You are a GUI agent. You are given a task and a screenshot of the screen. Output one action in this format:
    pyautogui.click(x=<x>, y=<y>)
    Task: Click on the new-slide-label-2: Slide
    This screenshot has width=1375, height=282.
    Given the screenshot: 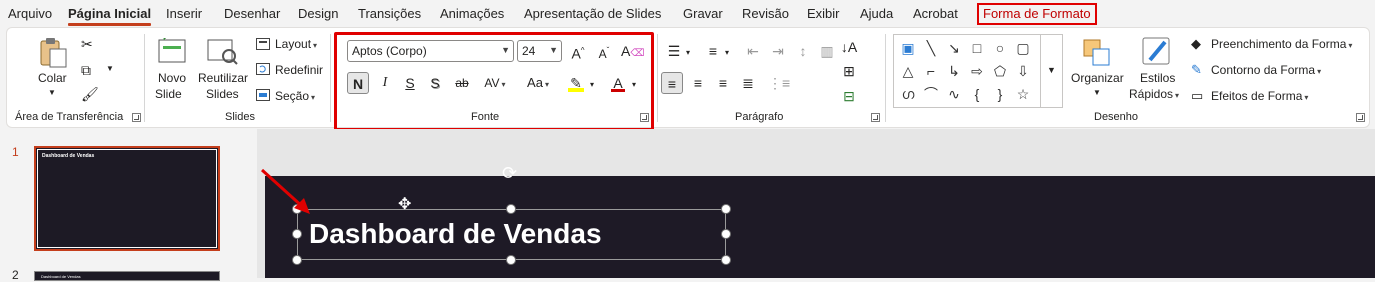 What is the action you would take?
    pyautogui.click(x=168, y=94)
    